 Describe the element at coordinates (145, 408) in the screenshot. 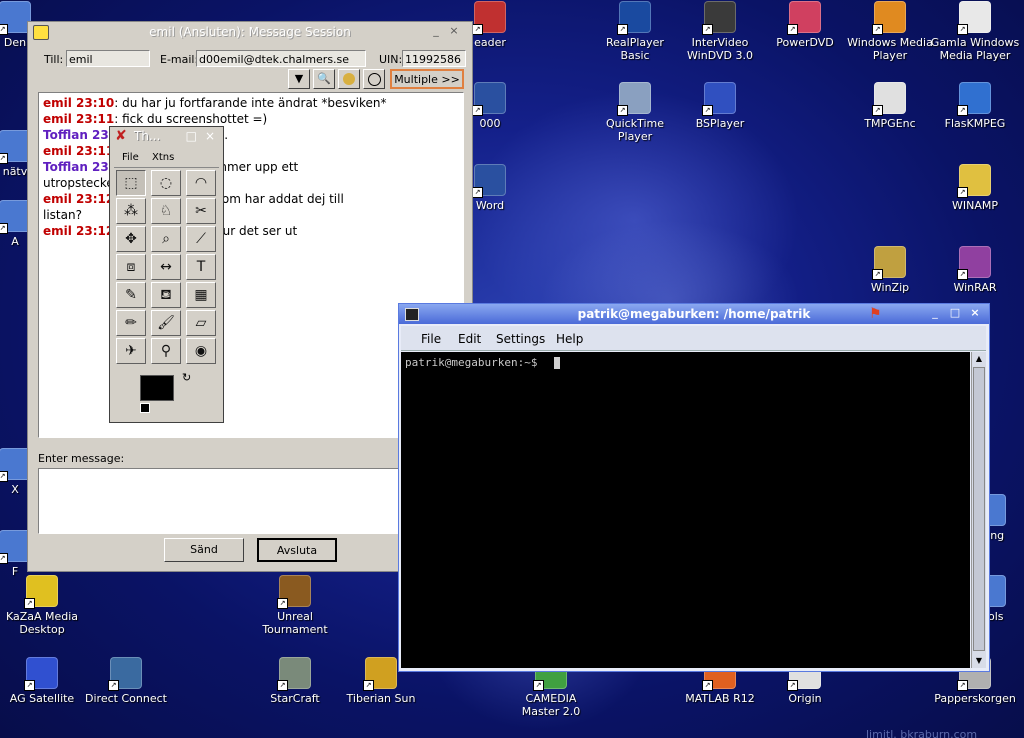

I see `default-colors-icon` at that location.